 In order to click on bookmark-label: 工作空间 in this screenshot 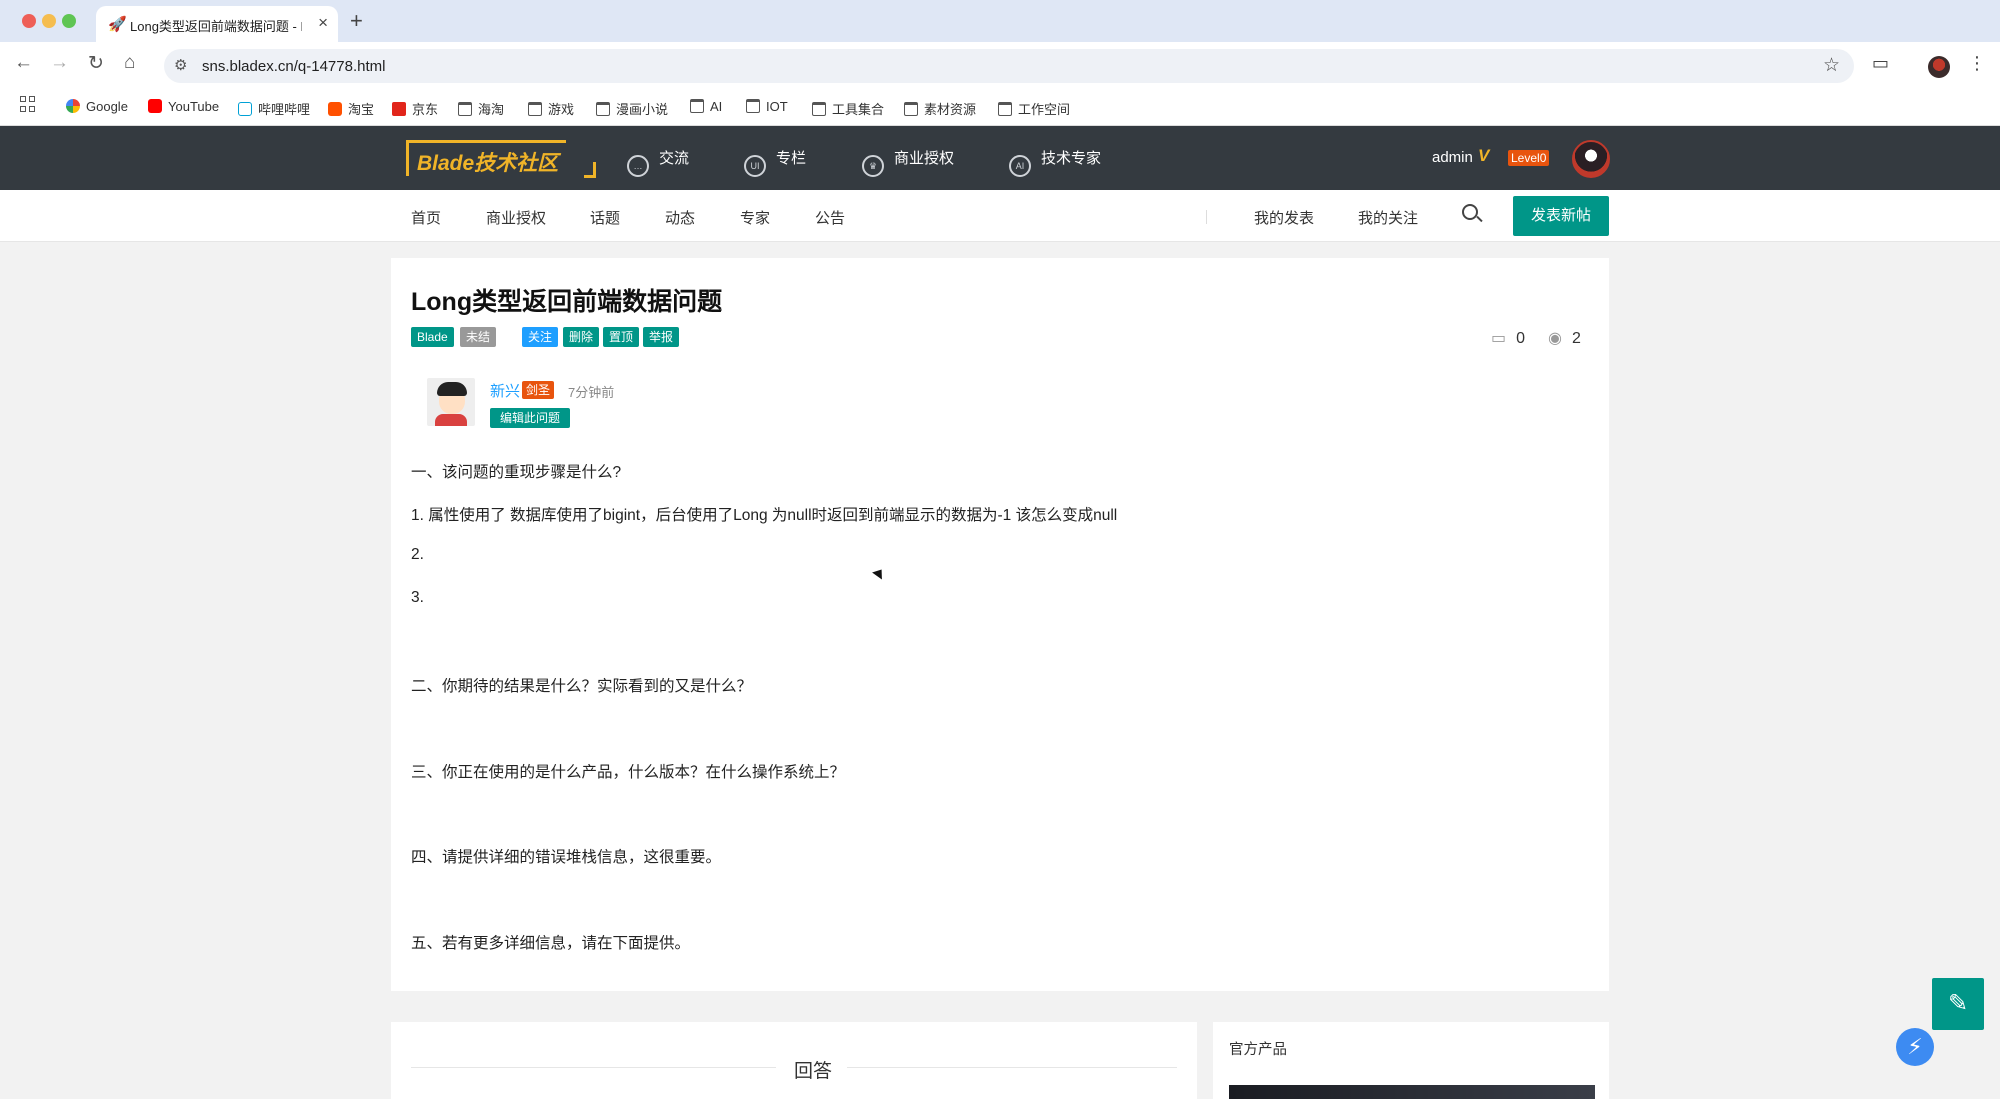, I will do `click(1044, 109)`.